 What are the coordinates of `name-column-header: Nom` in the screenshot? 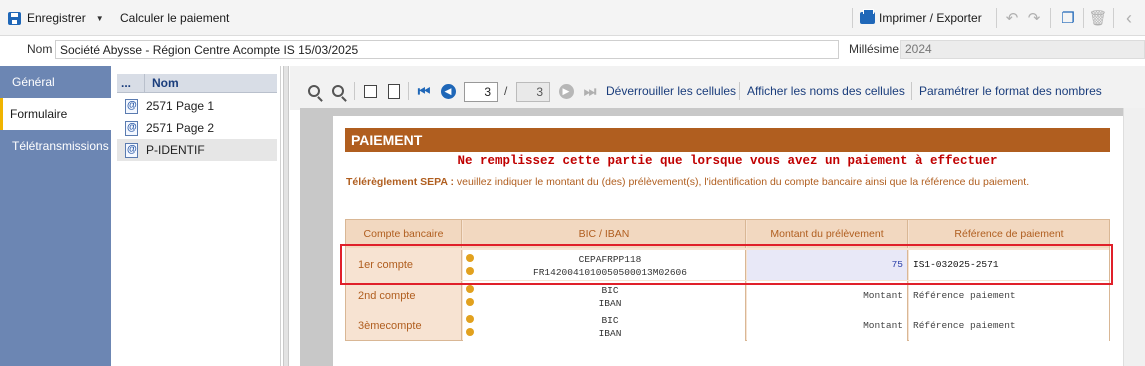 It's located at (165, 83).